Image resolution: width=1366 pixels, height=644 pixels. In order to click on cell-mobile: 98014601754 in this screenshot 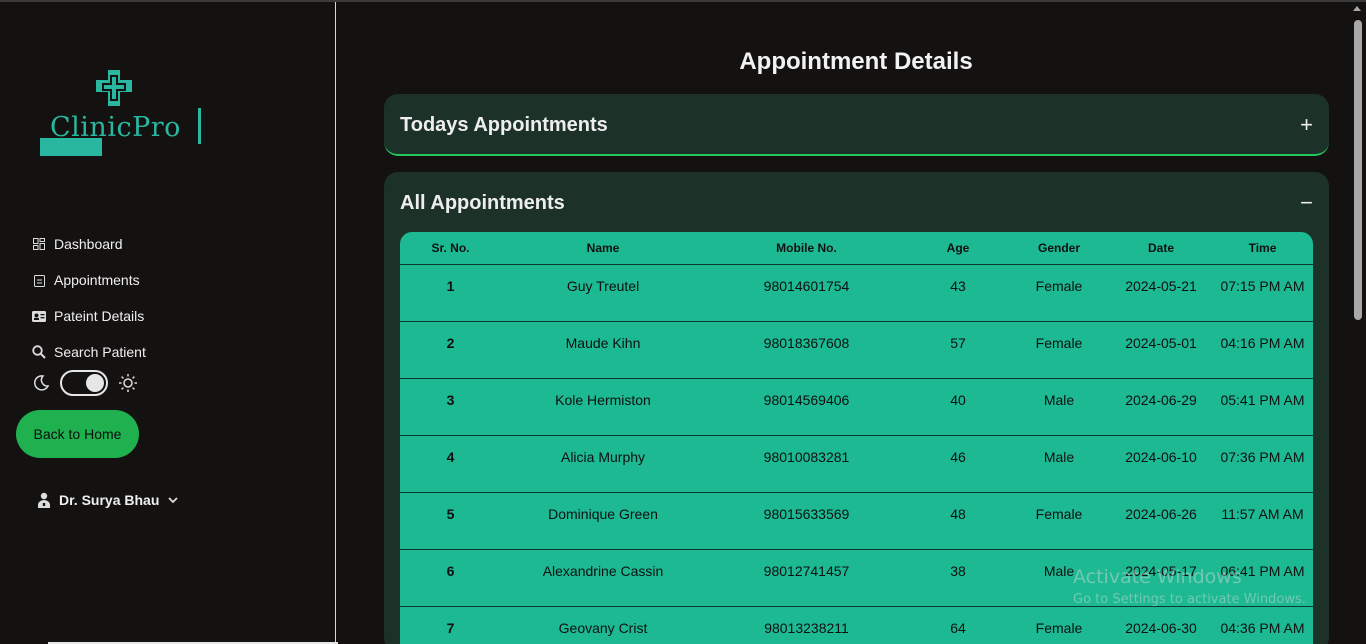, I will do `click(806, 293)`.